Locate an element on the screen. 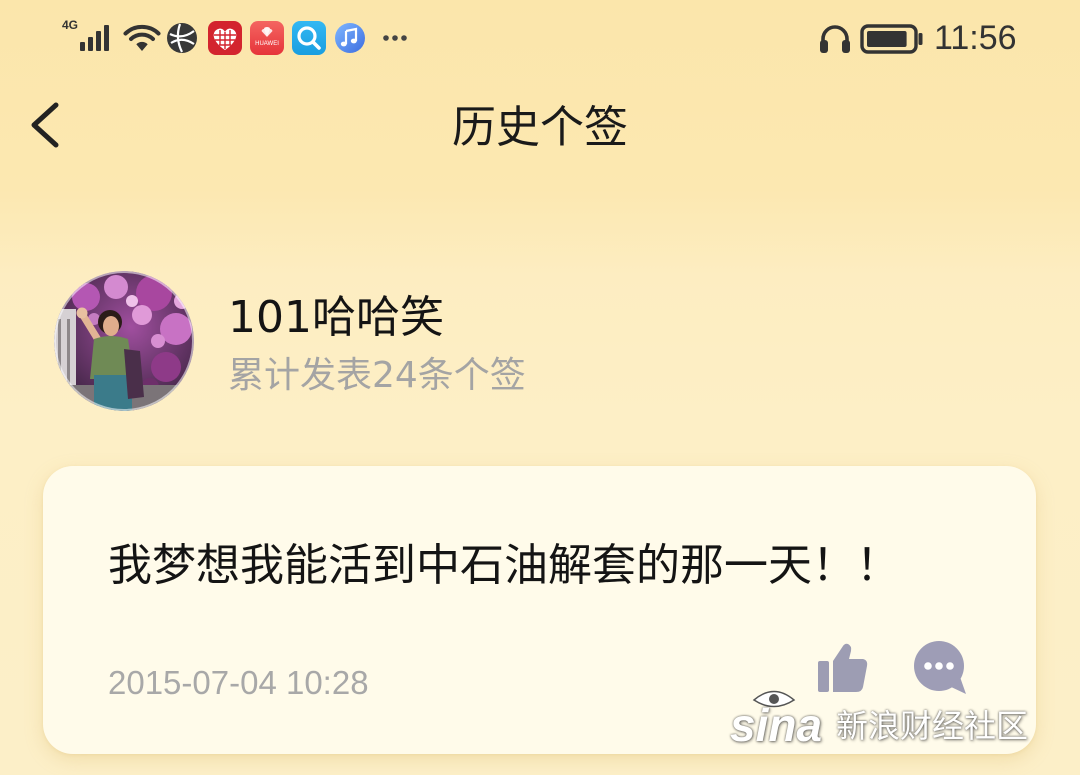  huawei-mall-app-icon: HUAWEI is located at coordinates (267, 38).